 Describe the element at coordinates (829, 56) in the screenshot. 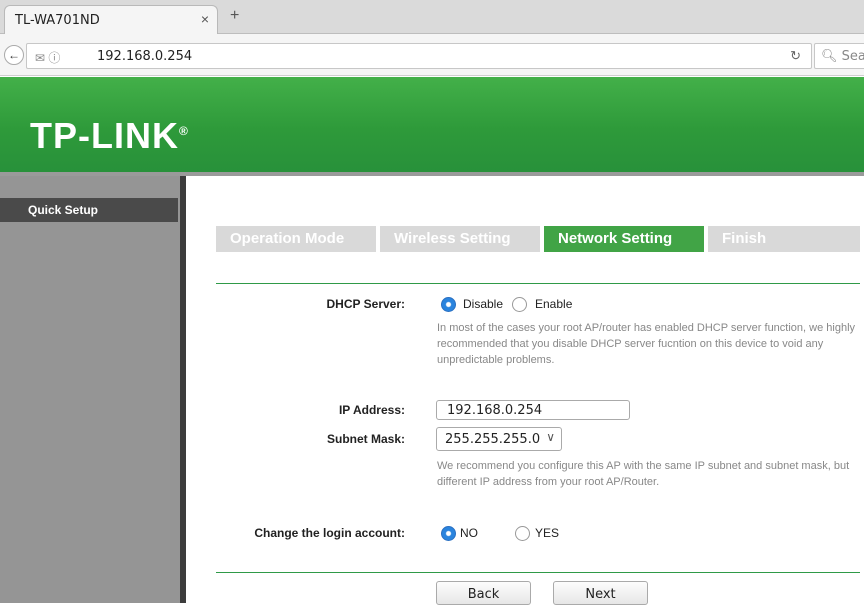

I see `search-icon: 🔍︎` at that location.